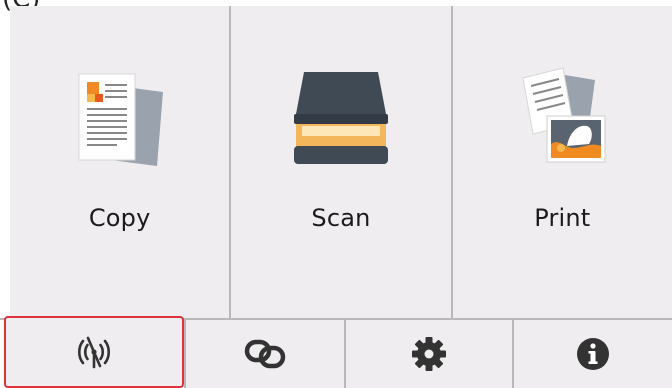 The width and height of the screenshot is (672, 388). Describe the element at coordinates (562, 119) in the screenshot. I see `print-photo-icon` at that location.